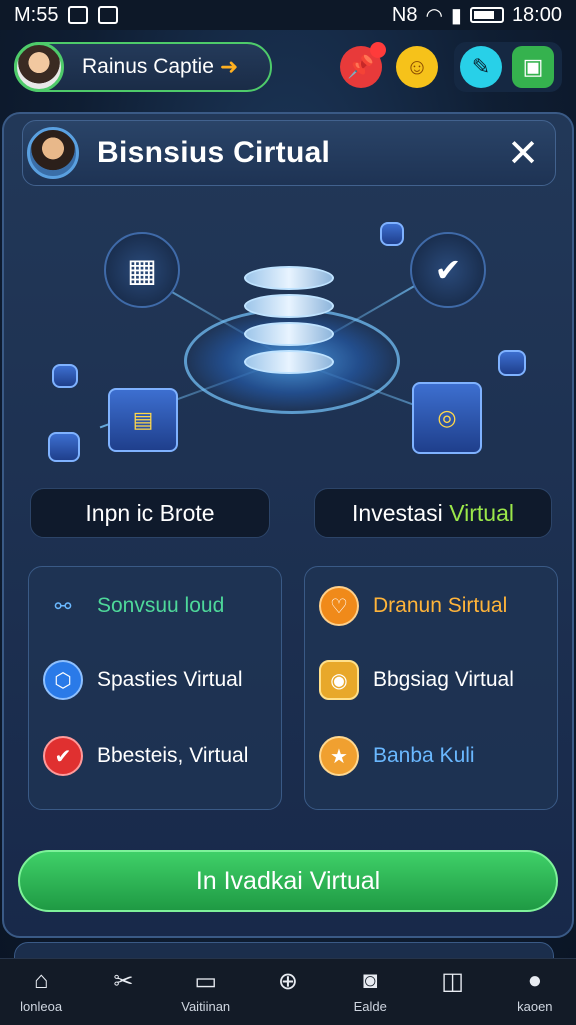 This screenshot has height=1025, width=576. I want to click on profile-name: Rainus Captie, so click(148, 66).